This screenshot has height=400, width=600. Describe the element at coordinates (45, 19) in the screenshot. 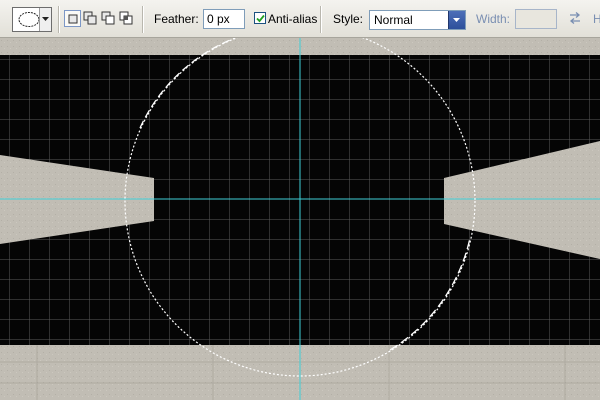

I see `tool-preset-dropdown-arrow` at that location.